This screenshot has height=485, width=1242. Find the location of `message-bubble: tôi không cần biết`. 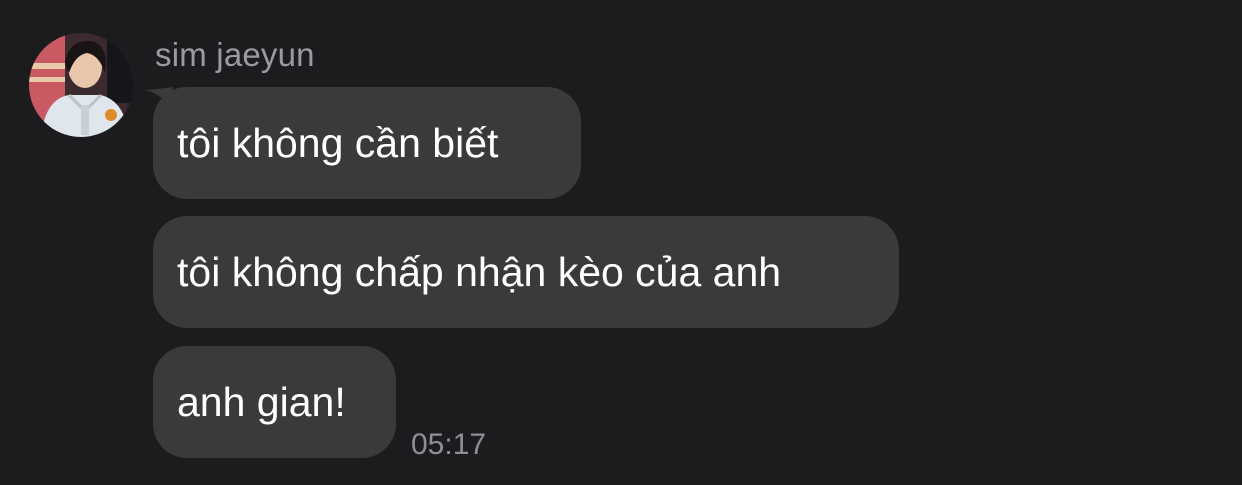

message-bubble: tôi không cần biết is located at coordinates (367, 143).